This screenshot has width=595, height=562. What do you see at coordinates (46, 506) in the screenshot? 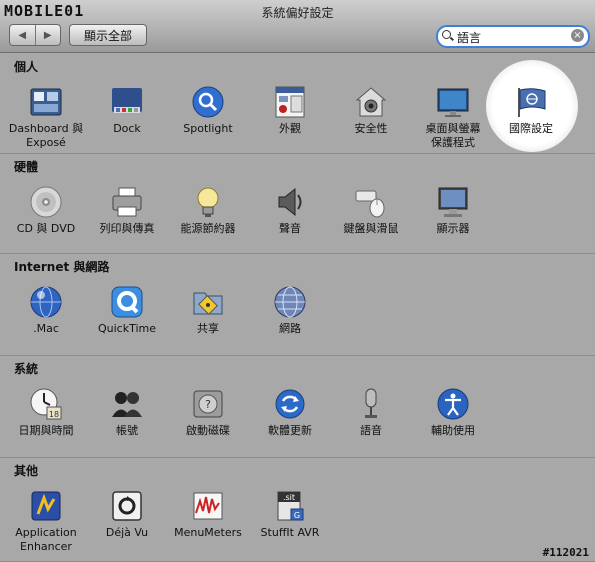
I see `application-enhancer-icon` at bounding box center [46, 506].